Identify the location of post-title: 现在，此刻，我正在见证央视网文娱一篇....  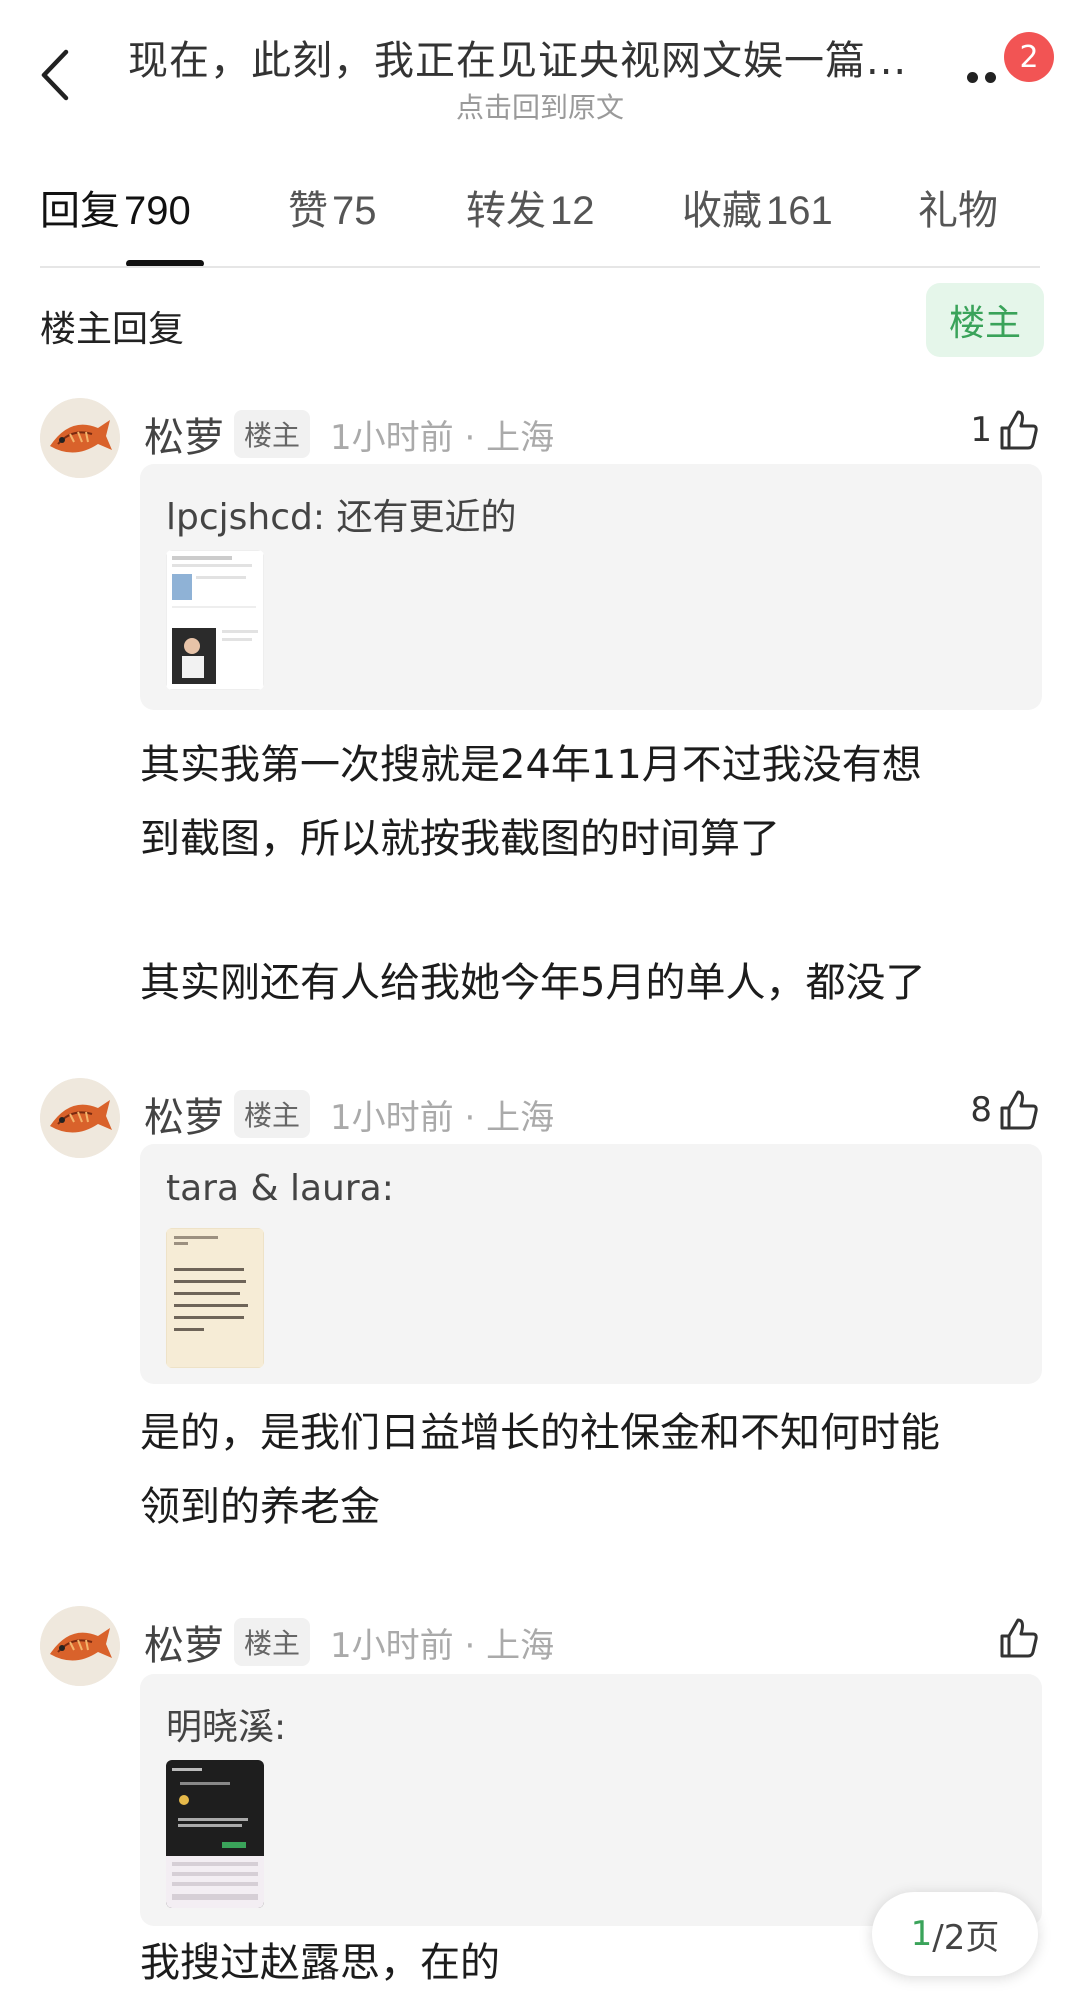
(538, 57).